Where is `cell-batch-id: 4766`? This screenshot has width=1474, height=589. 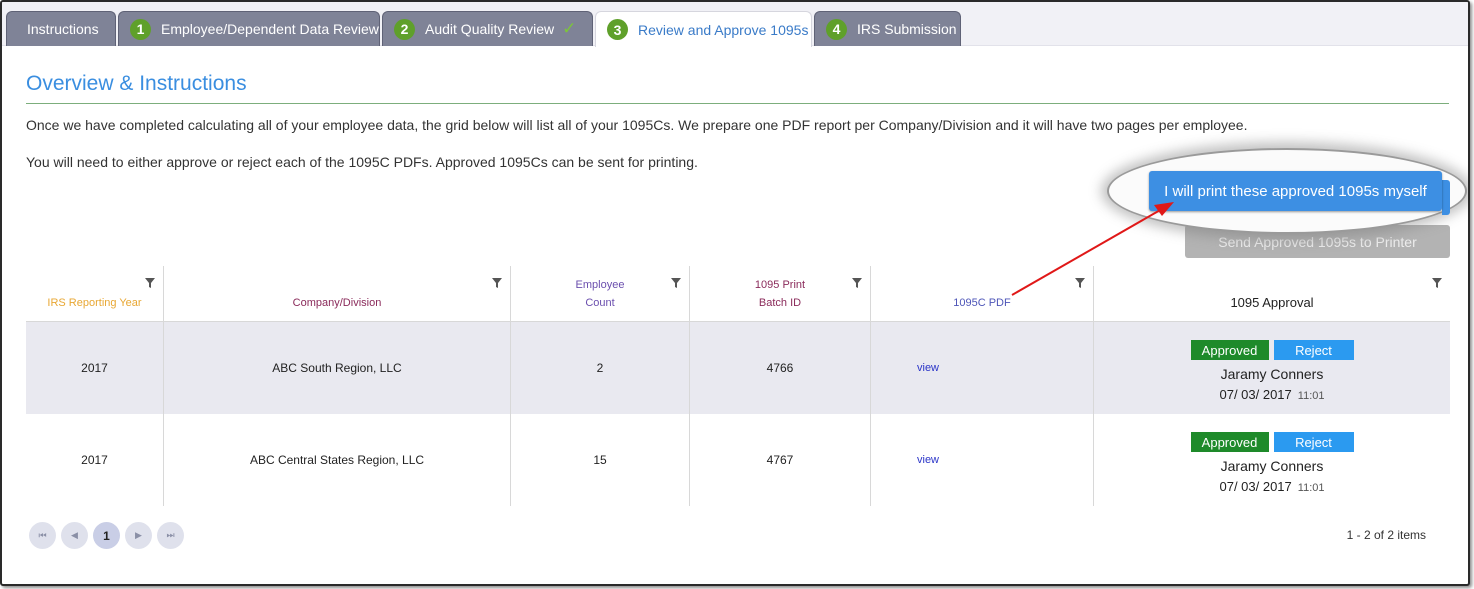 cell-batch-id: 4766 is located at coordinates (780, 368).